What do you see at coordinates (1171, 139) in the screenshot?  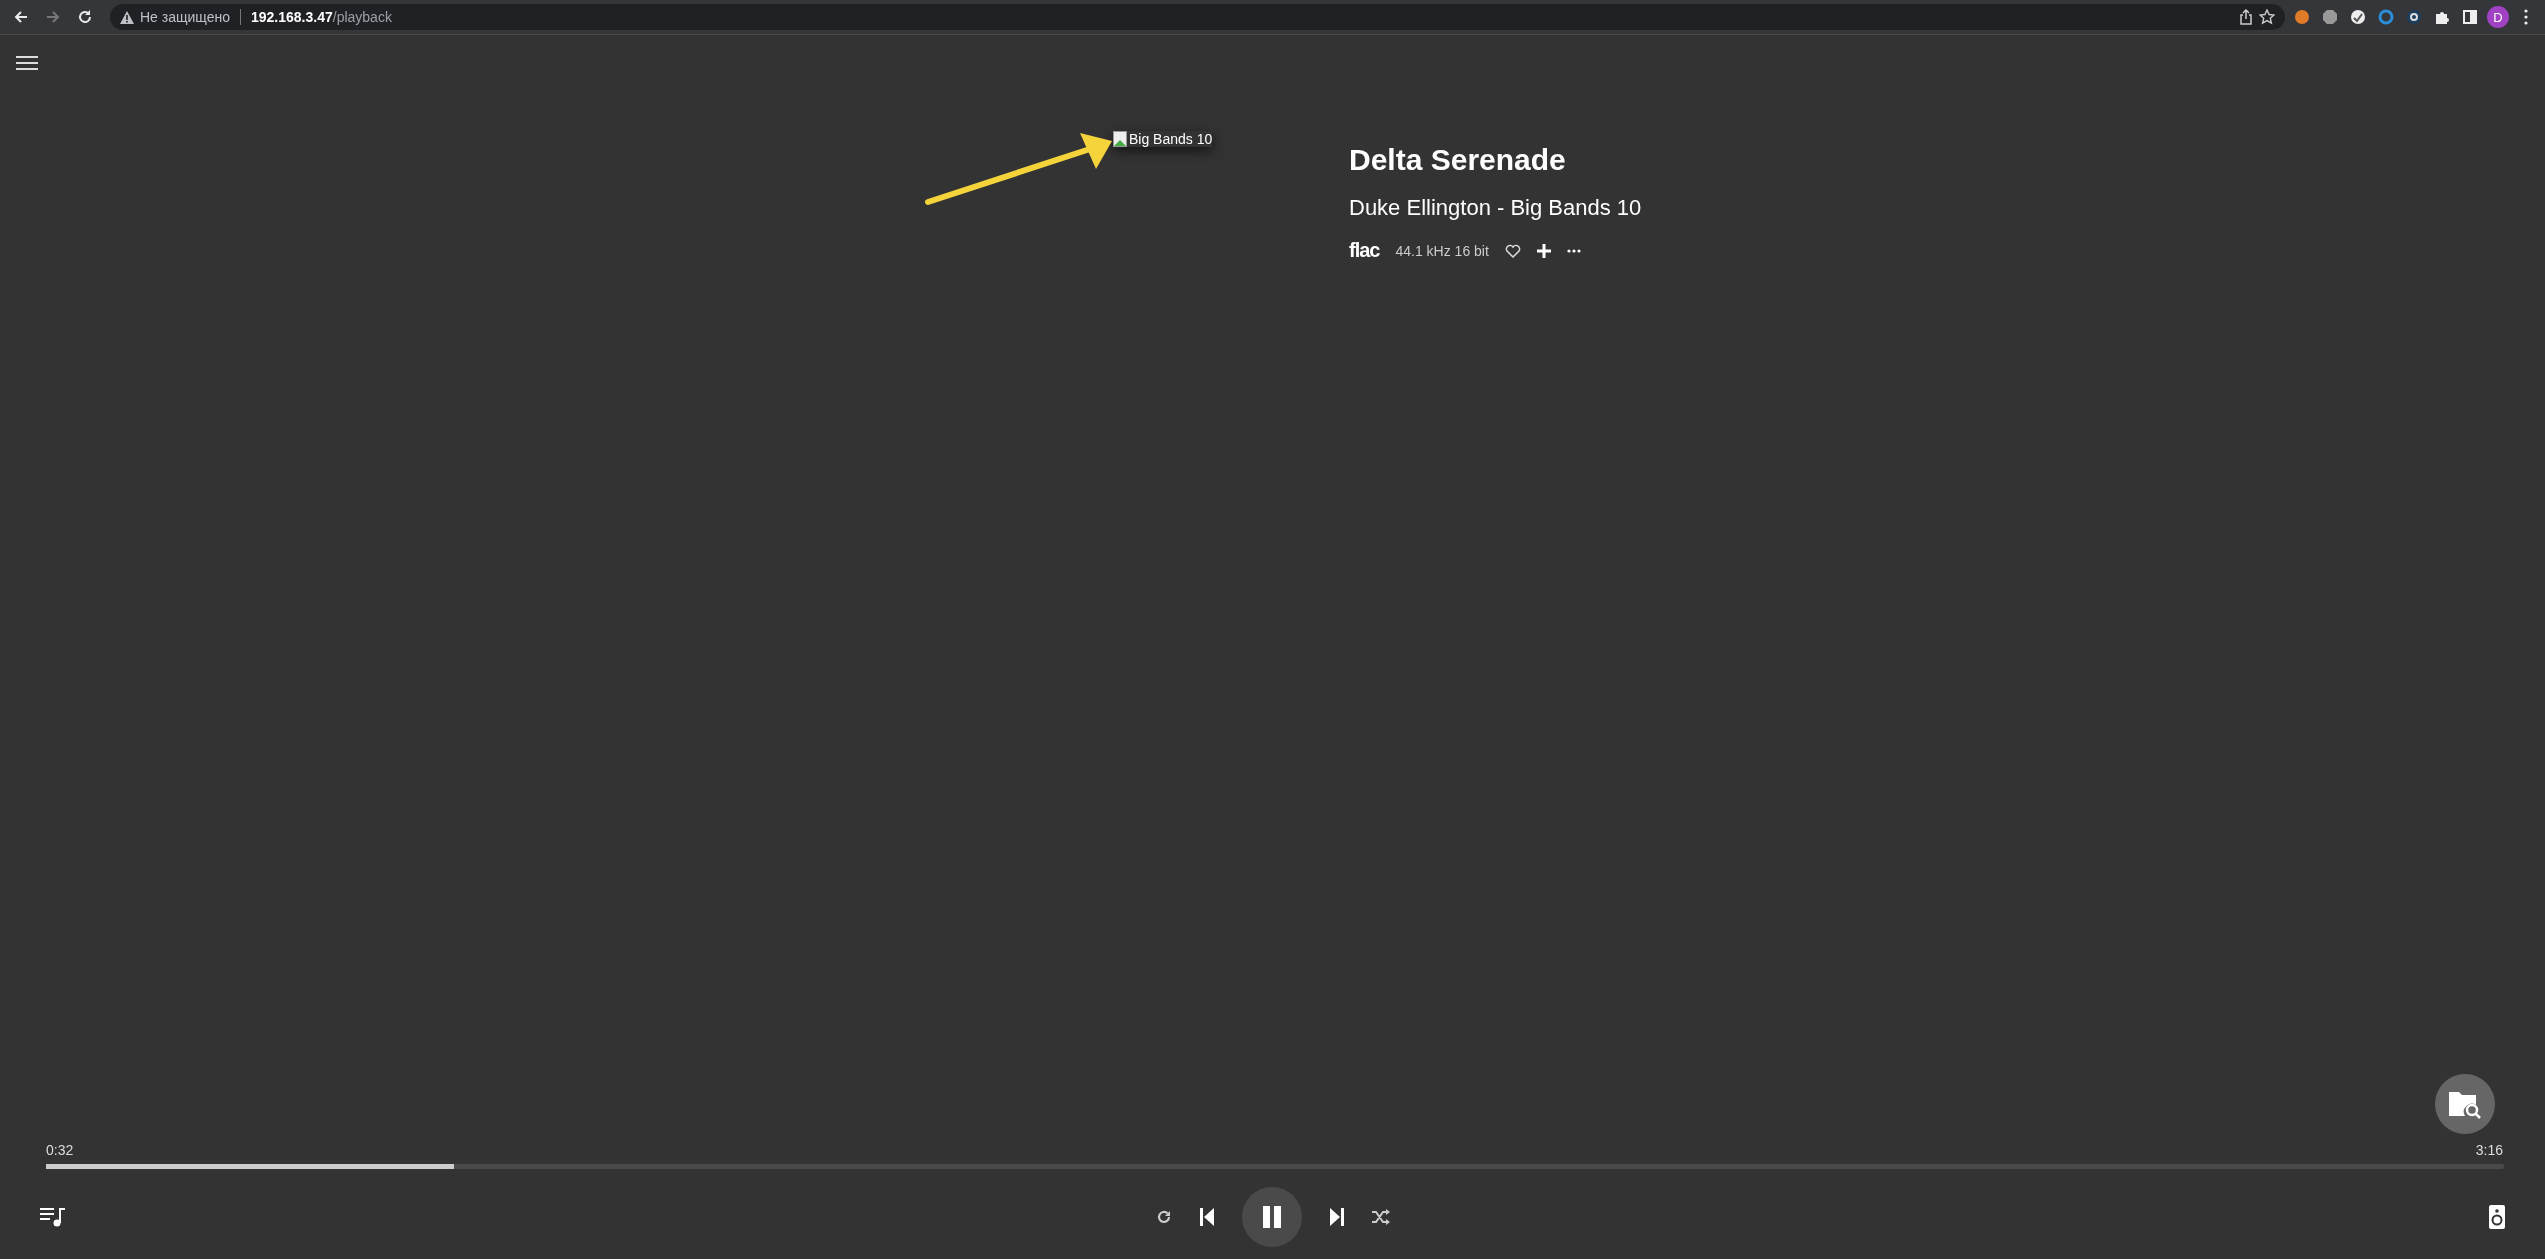 I see `cover-alt-text: Big Bands 10` at bounding box center [1171, 139].